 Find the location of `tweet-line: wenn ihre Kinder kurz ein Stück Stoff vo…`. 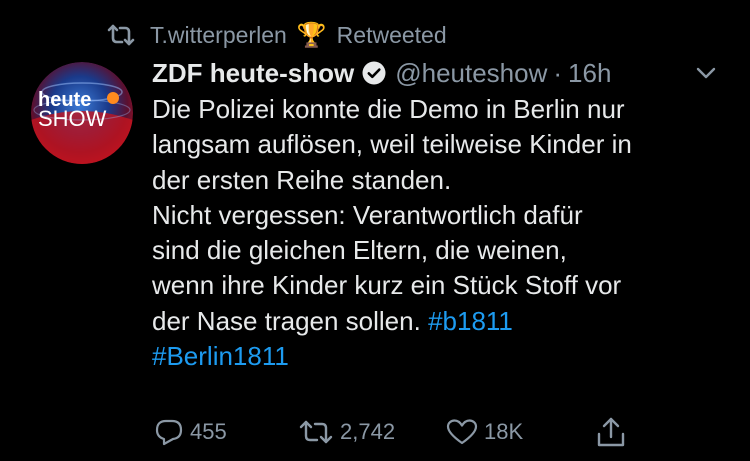

tweet-line: wenn ihre Kinder kurz ein Stück Stoff vo… is located at coordinates (387, 285).